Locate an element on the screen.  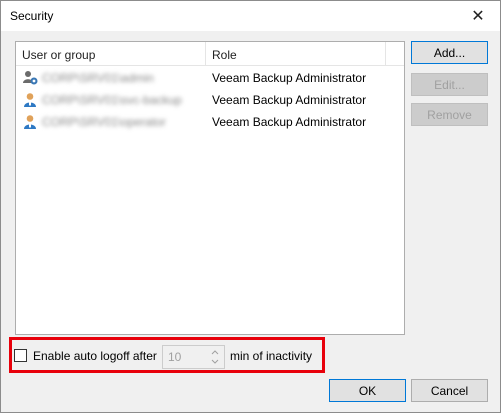
column-header-role: Role is located at coordinates (224, 55).